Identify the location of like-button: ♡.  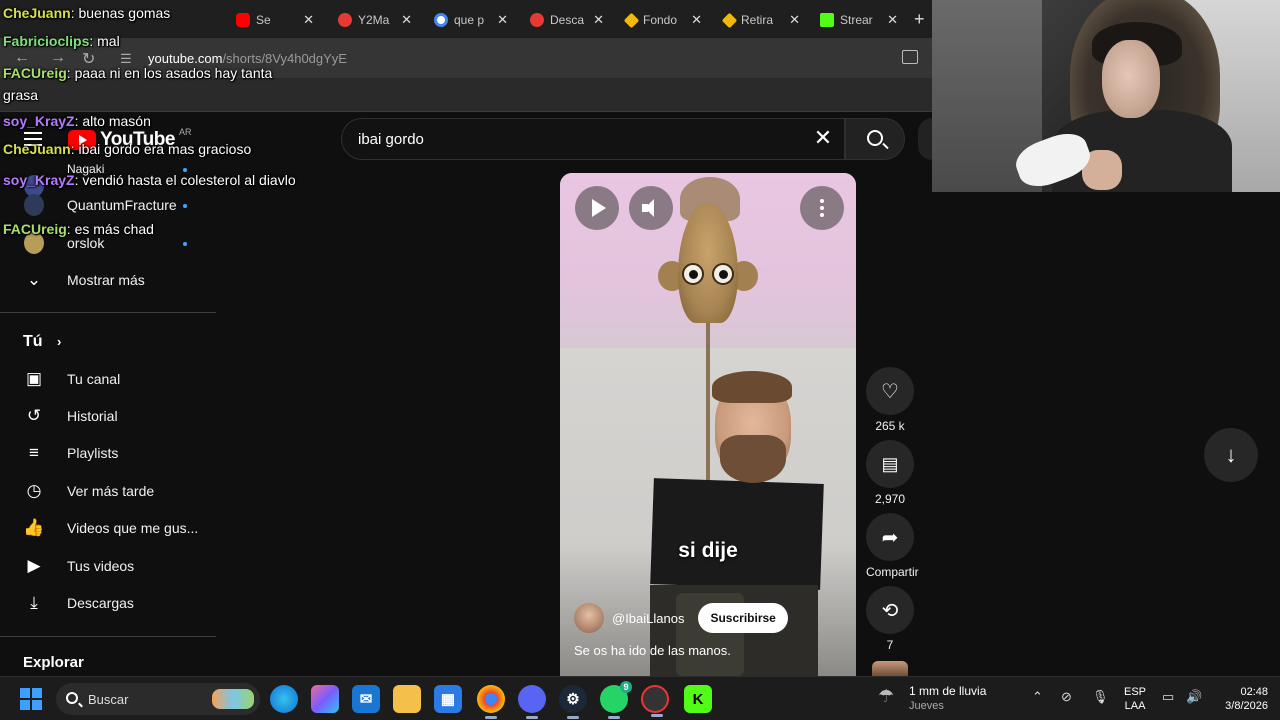
(890, 391).